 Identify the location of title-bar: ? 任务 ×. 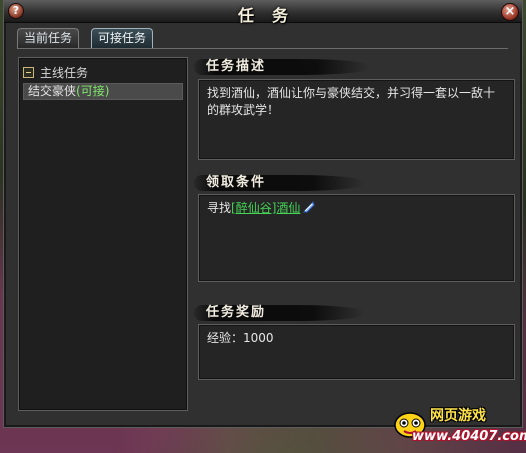
(263, 13).